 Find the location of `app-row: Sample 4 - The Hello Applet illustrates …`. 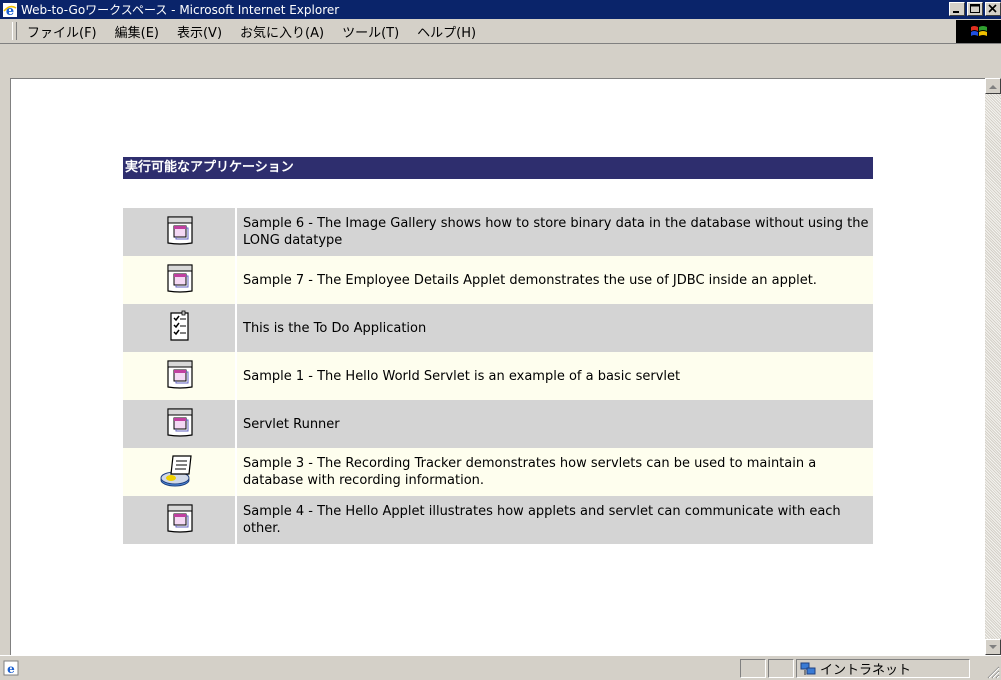

app-row: Sample 4 - The Hello Applet illustrates … is located at coordinates (498, 520).